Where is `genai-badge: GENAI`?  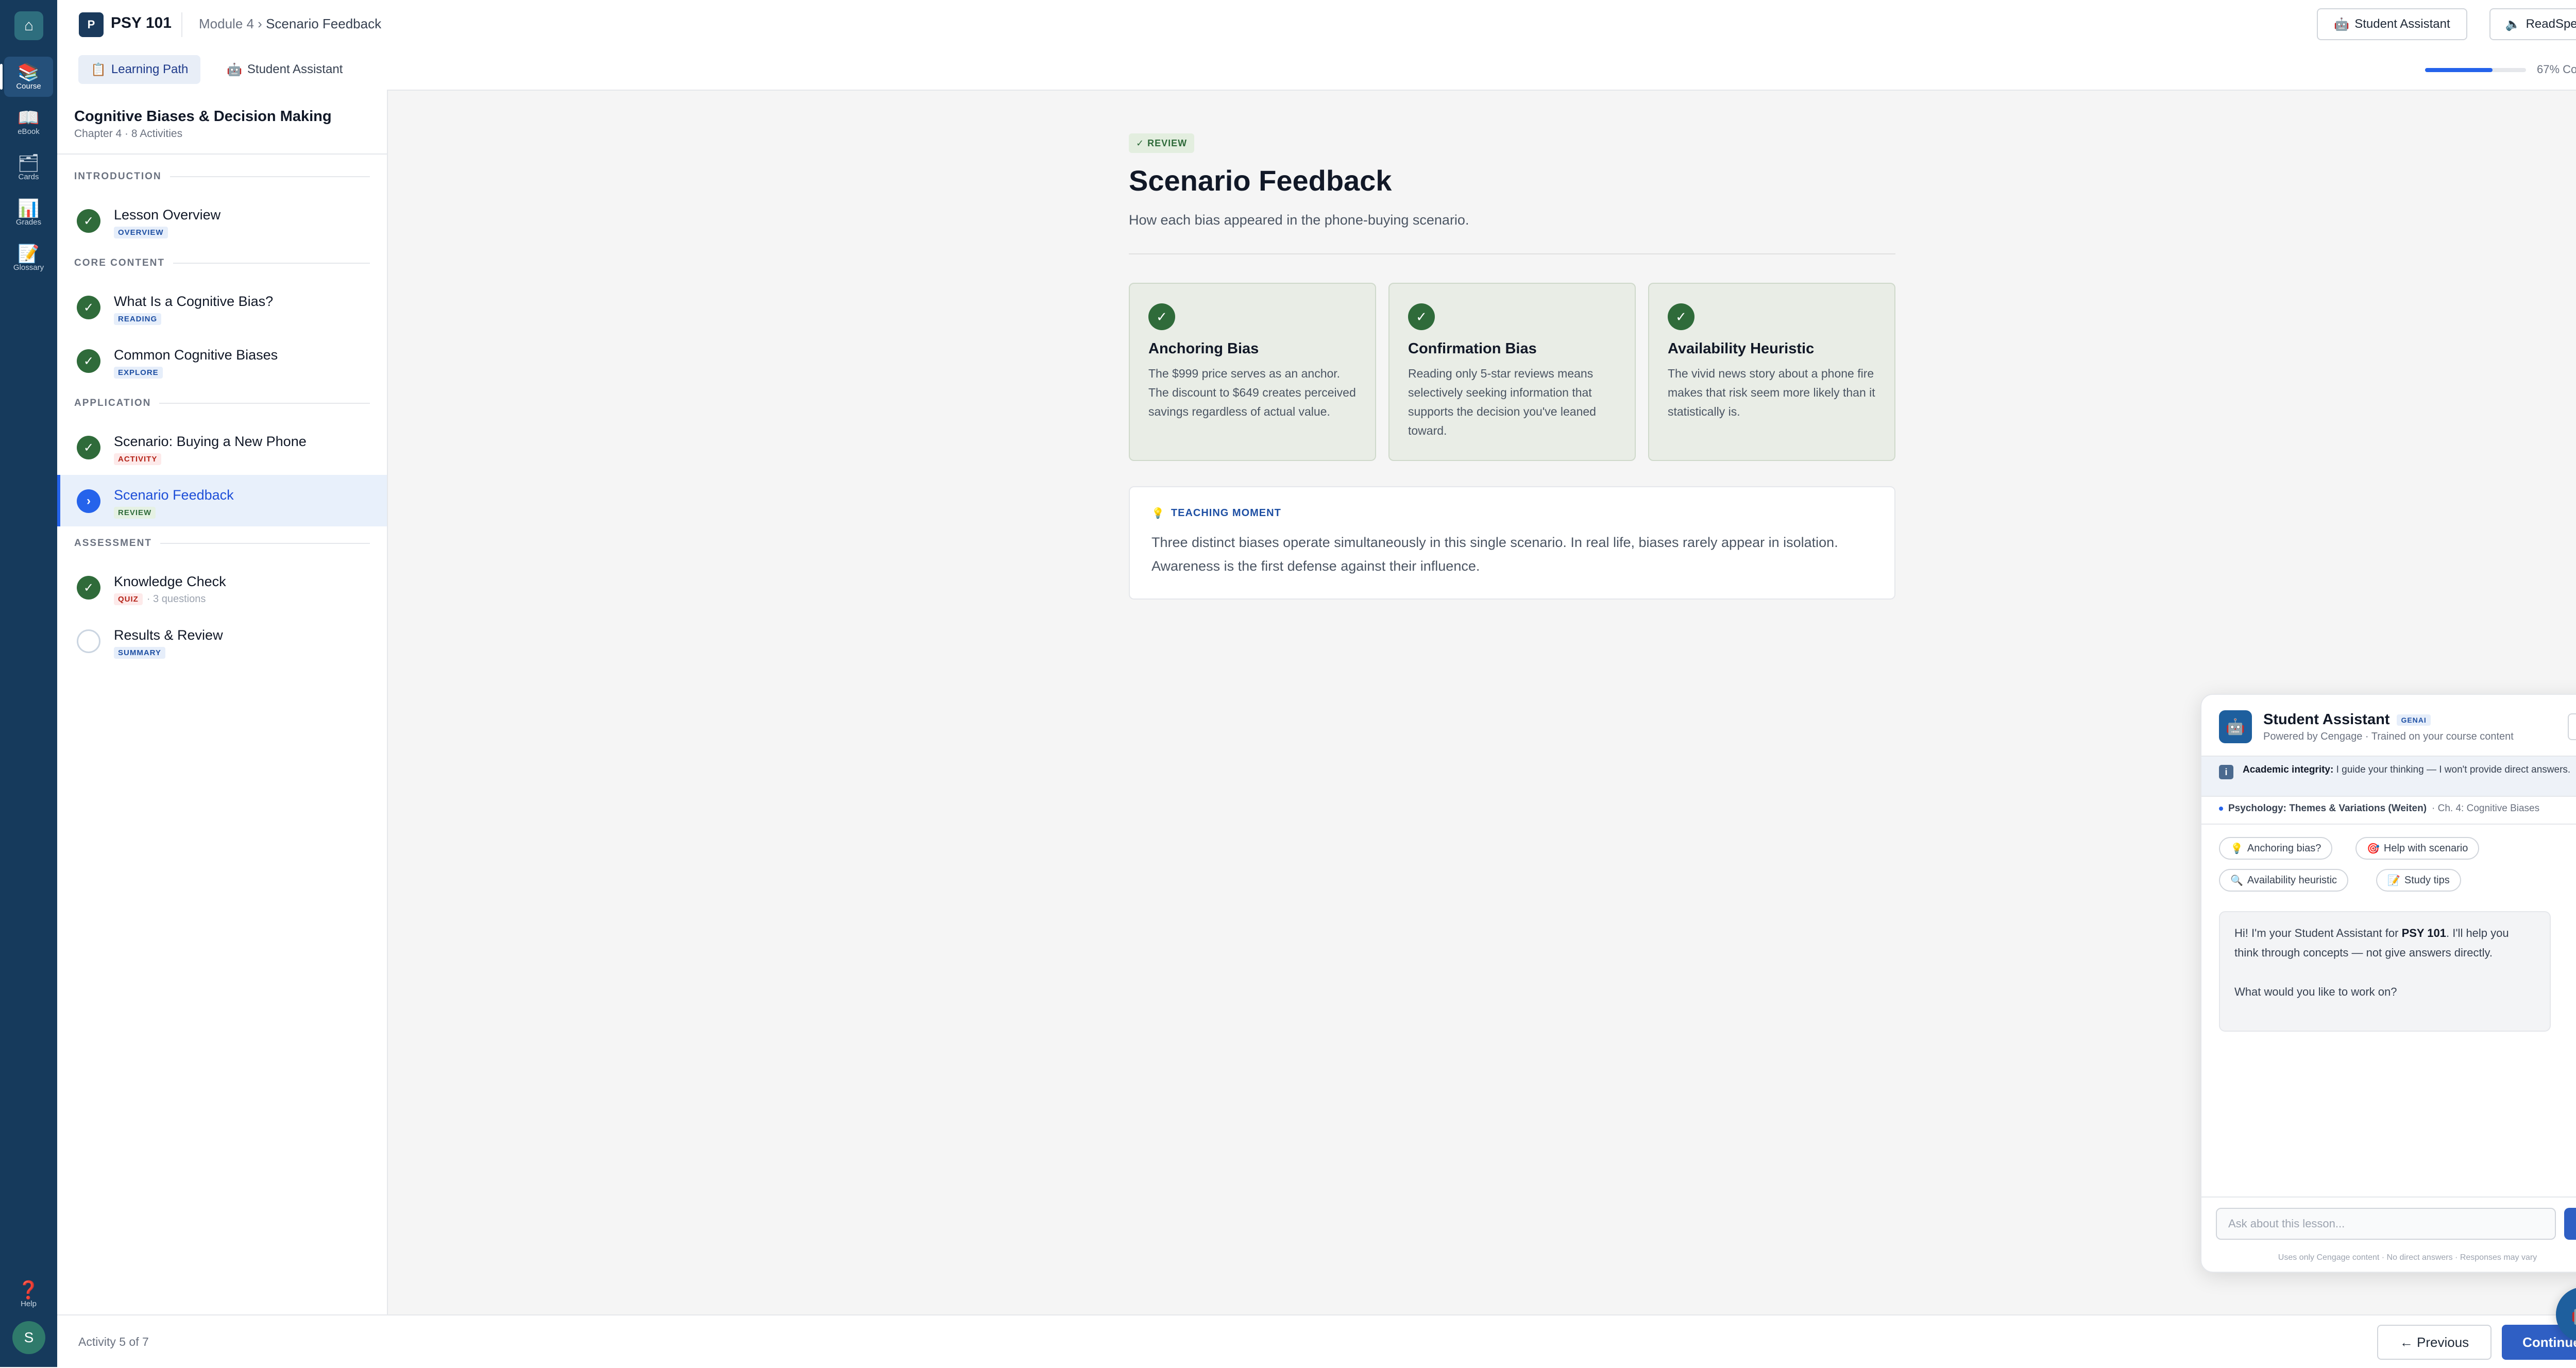
genai-badge: GENAI is located at coordinates (2414, 720).